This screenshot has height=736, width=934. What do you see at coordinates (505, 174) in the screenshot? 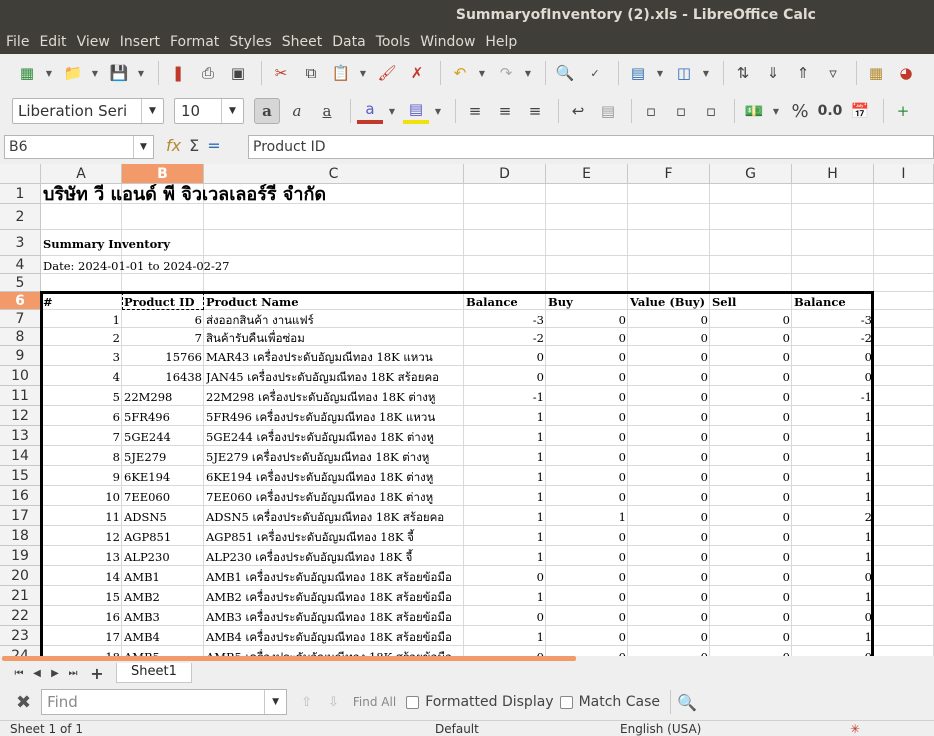
I see `column-header-d: D` at bounding box center [505, 174].